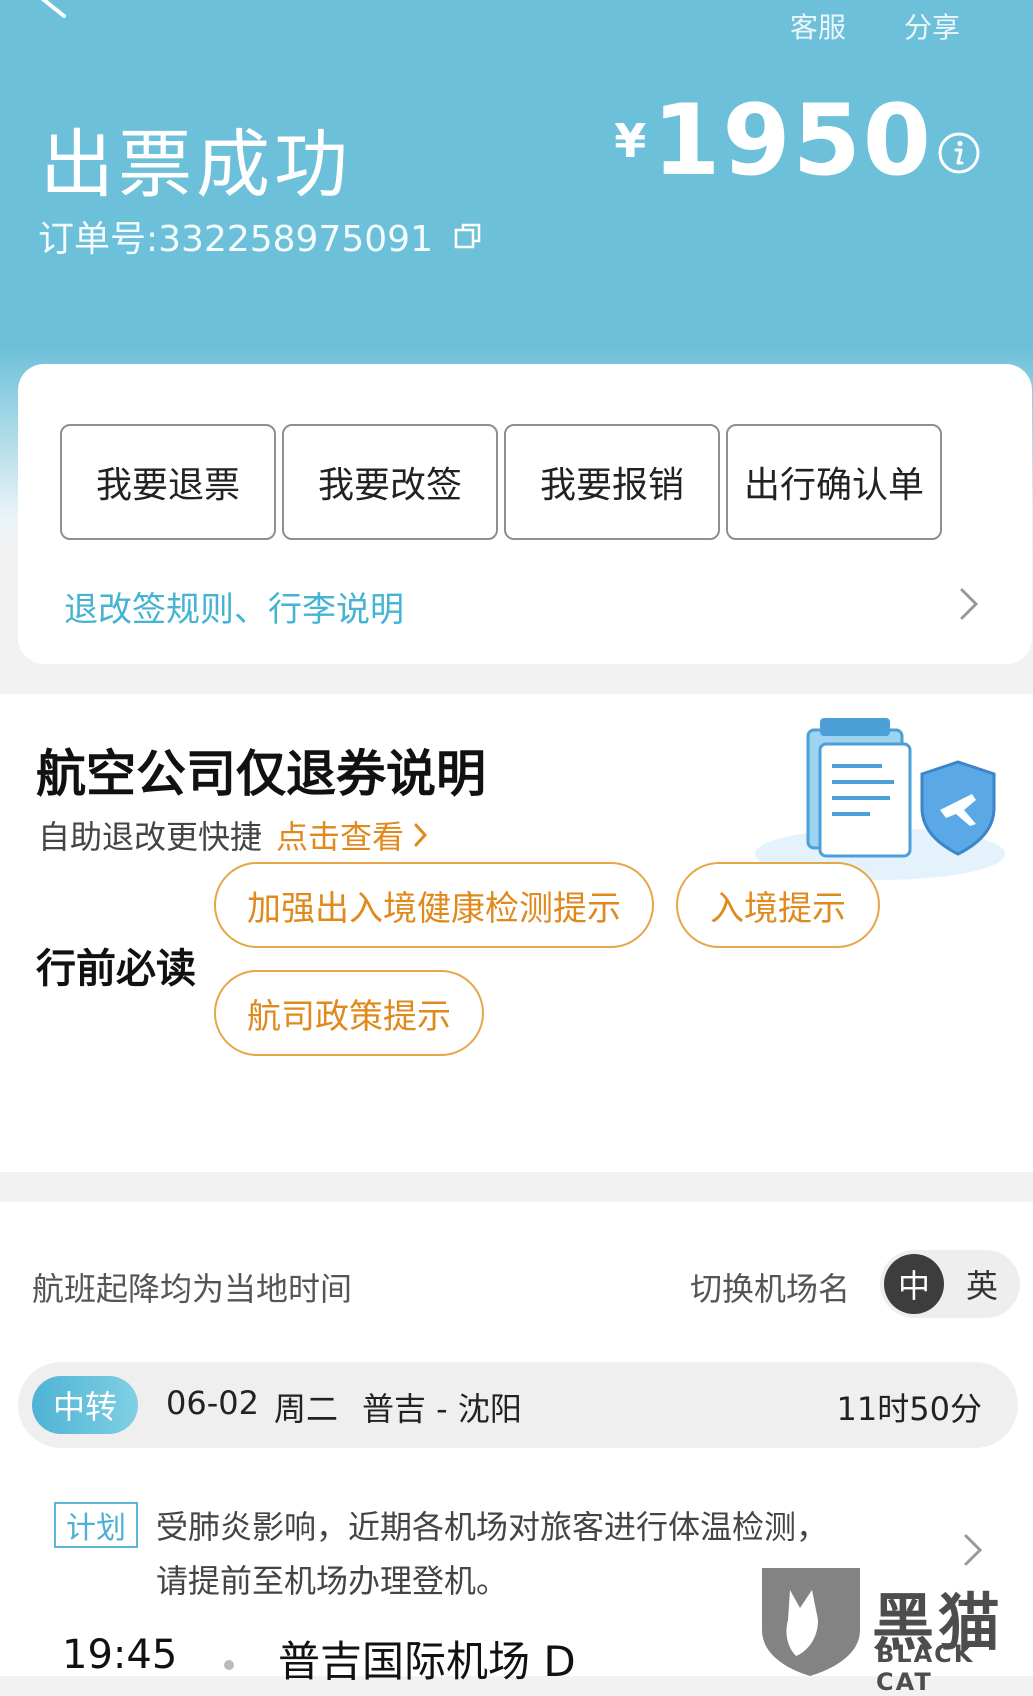 This screenshot has height=1696, width=1033. What do you see at coordinates (770, 1289) in the screenshot?
I see `switch-airport-label: 切换机场名` at bounding box center [770, 1289].